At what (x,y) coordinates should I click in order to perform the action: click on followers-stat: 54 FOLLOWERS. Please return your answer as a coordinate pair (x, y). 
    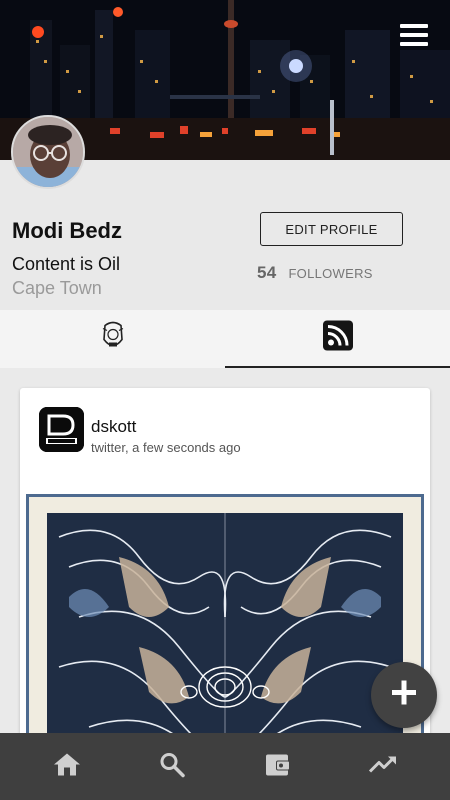
    Looking at the image, I should click on (315, 273).